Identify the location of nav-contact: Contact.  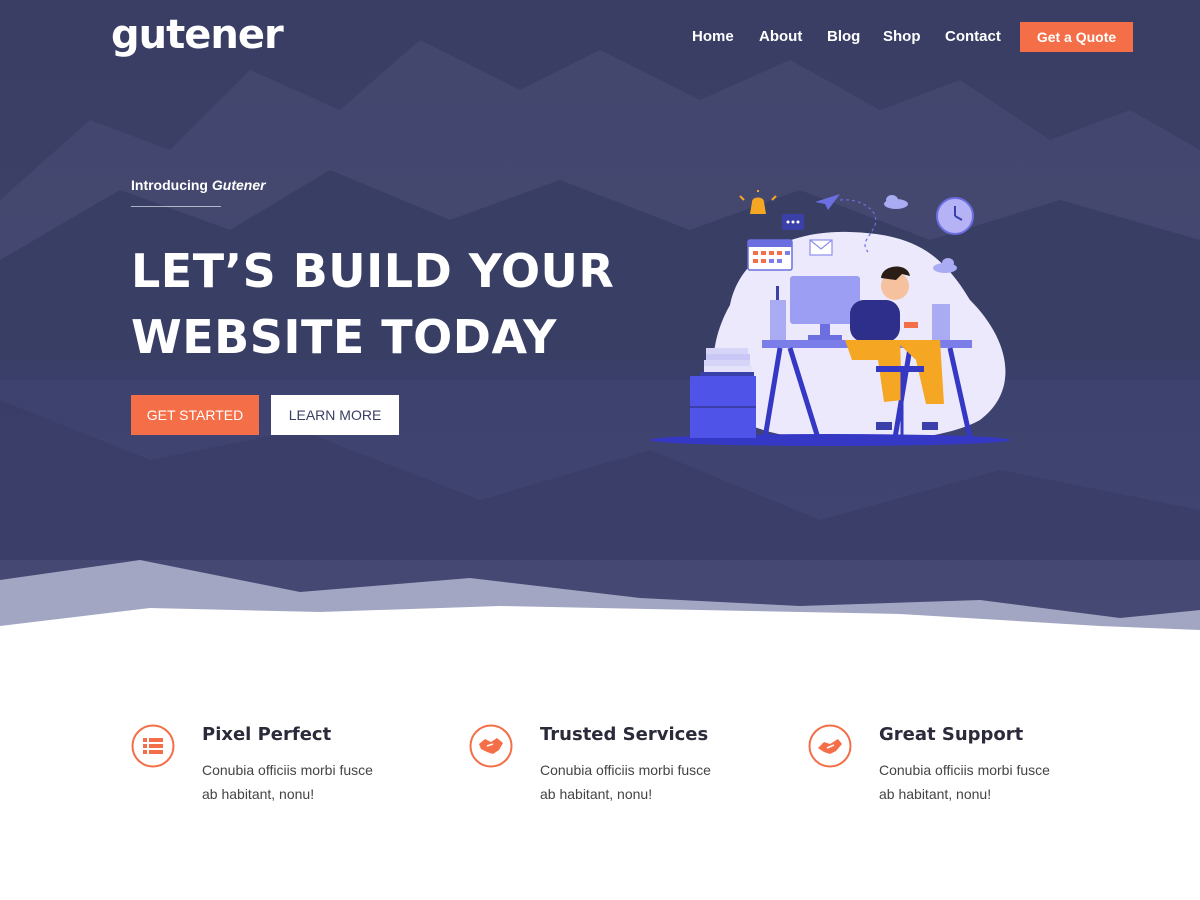
(973, 36).